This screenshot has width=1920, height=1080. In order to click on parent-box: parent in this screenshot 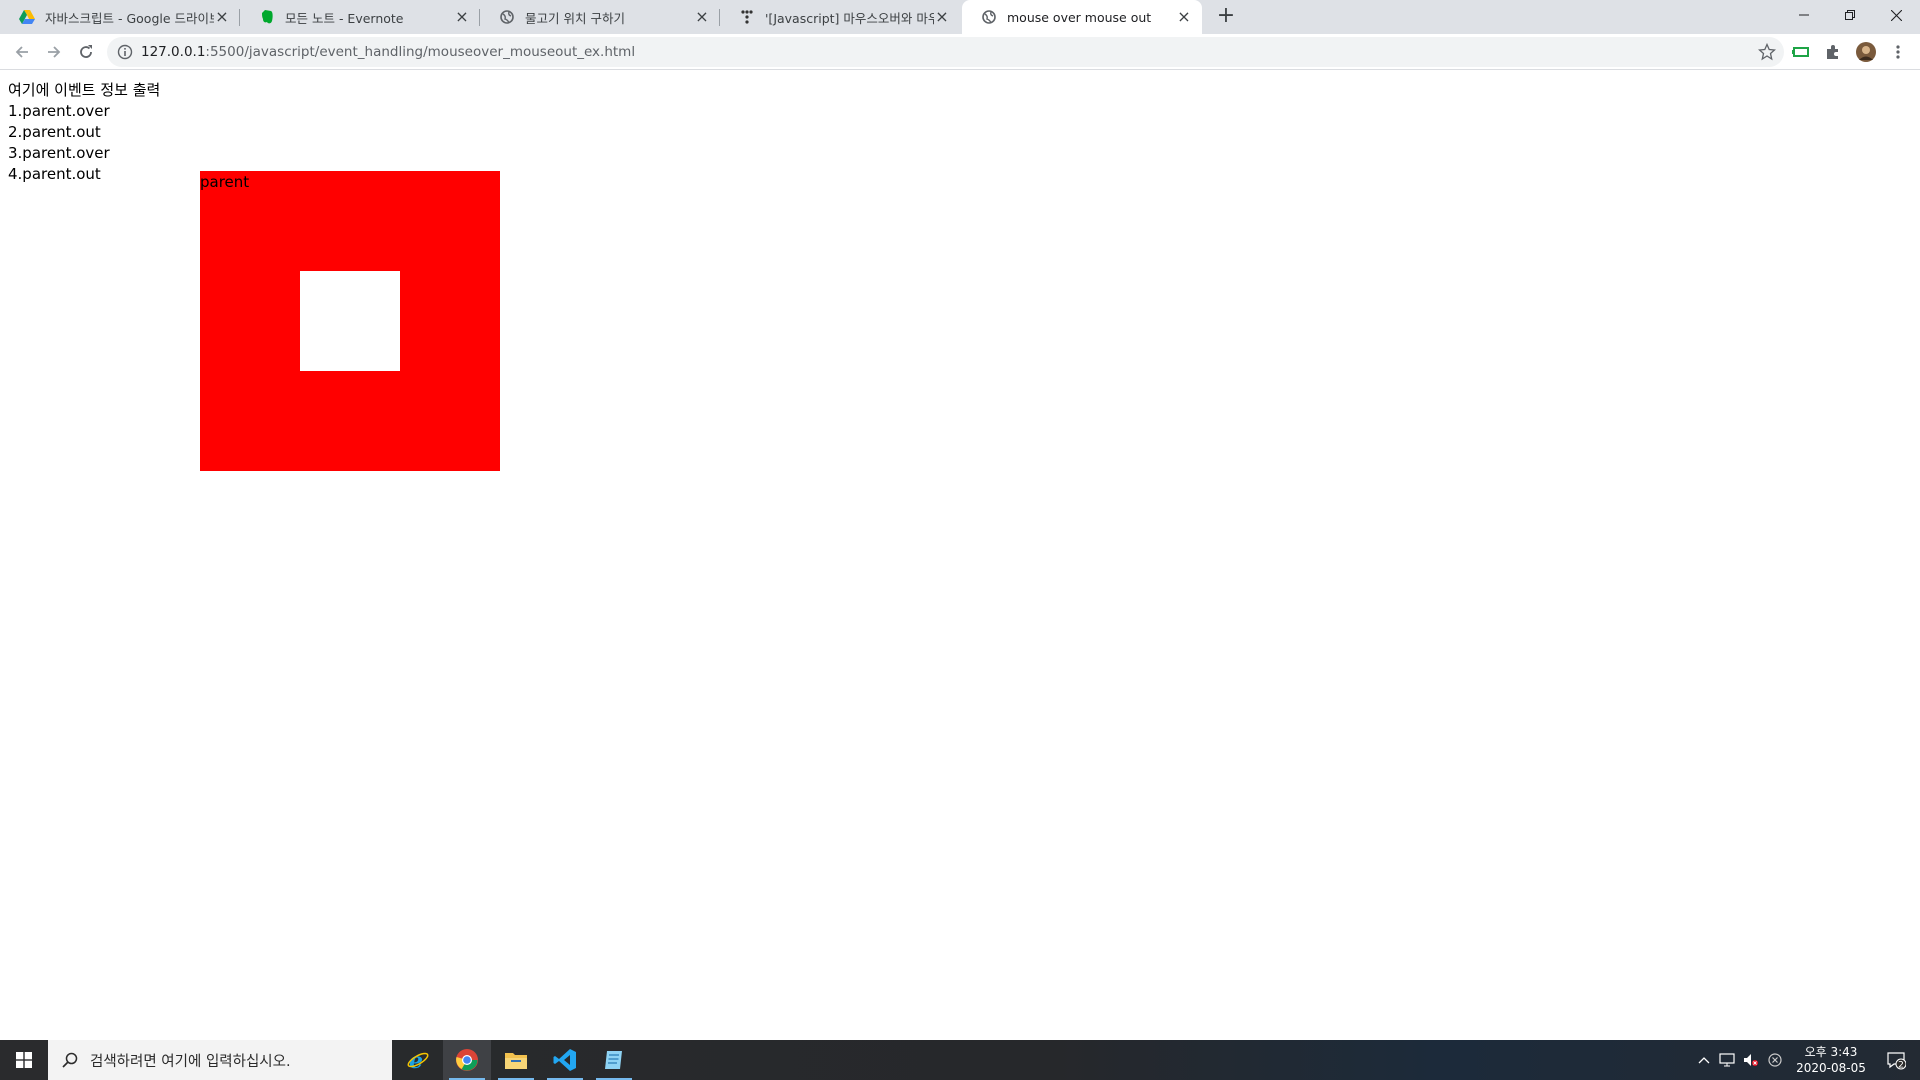, I will do `click(350, 321)`.